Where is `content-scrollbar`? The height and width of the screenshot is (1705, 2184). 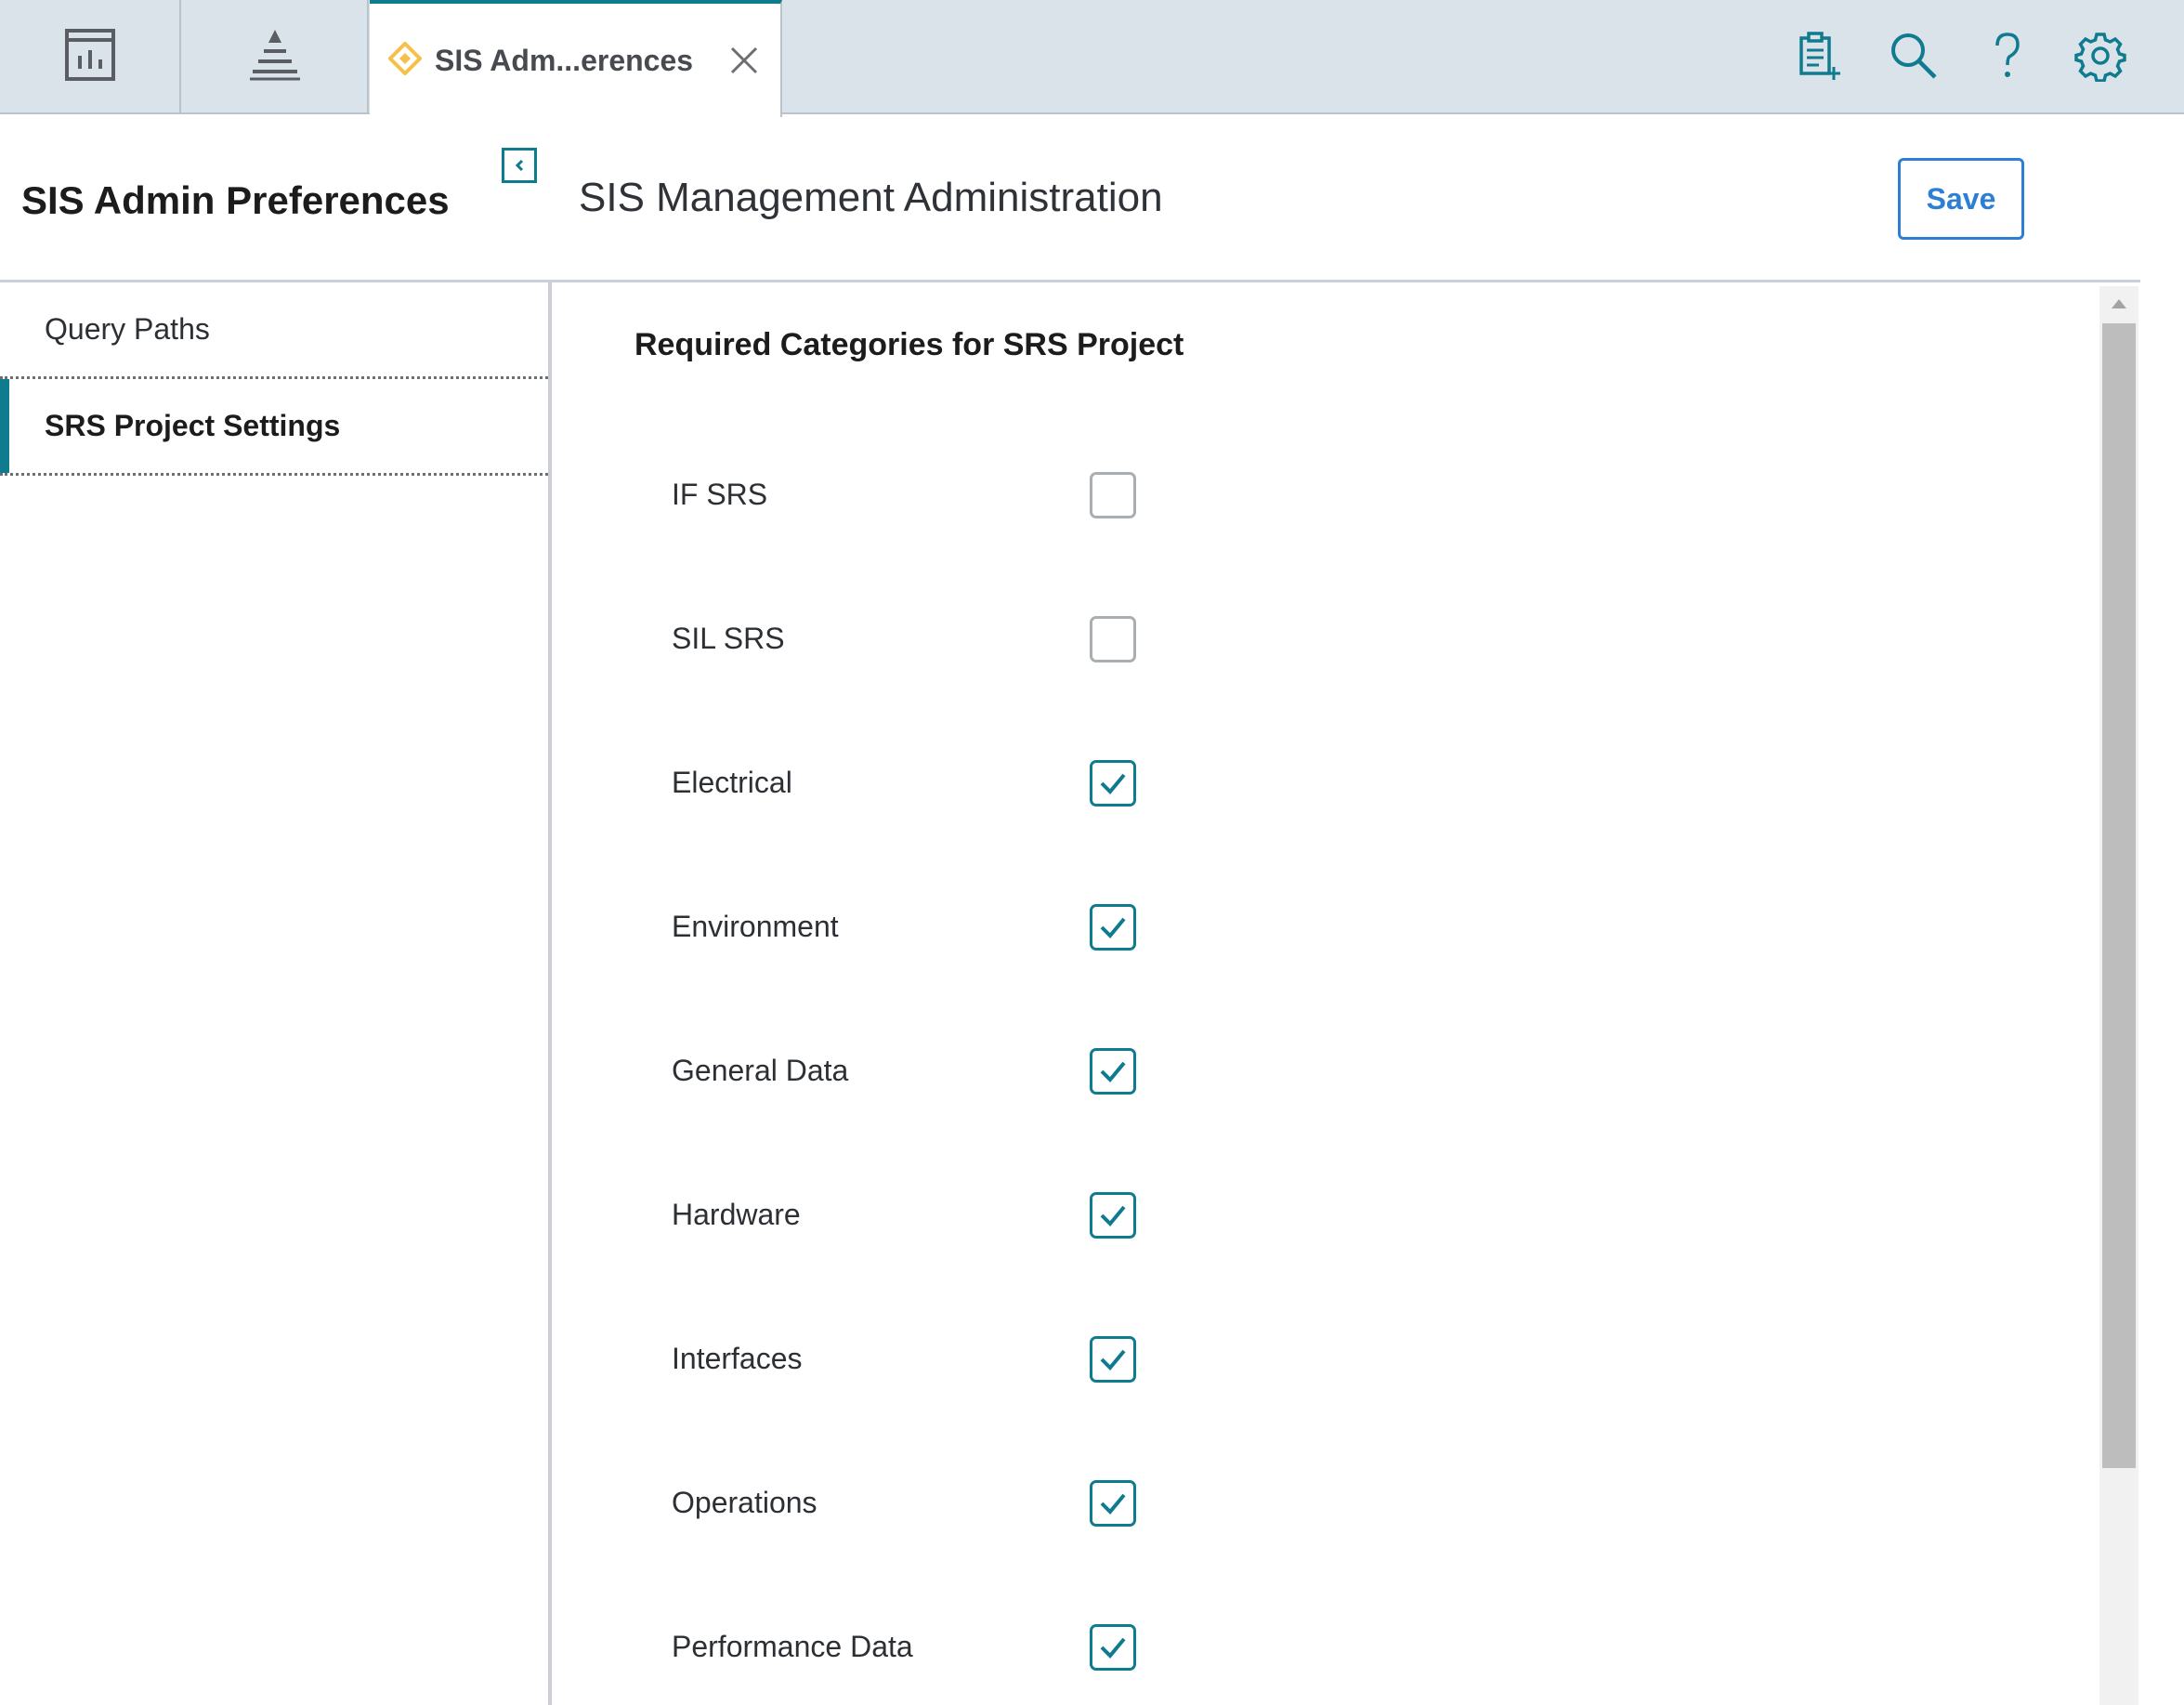
content-scrollbar is located at coordinates (2118, 995).